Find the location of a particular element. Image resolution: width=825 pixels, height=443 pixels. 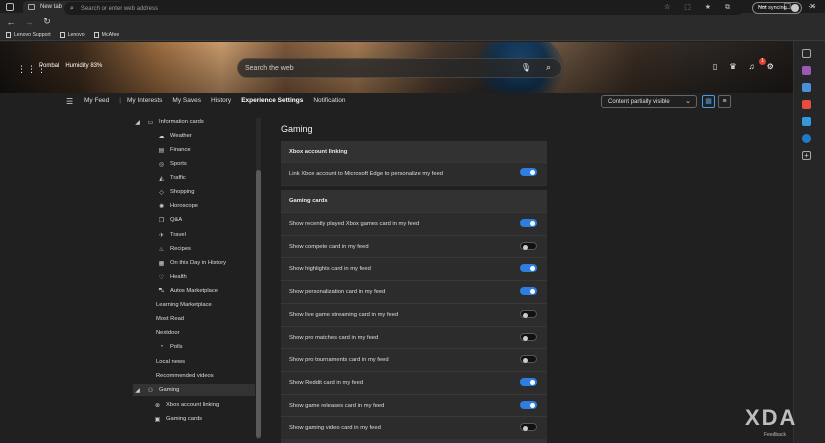

xbox-icon: ⊗ is located at coordinates (157, 405).